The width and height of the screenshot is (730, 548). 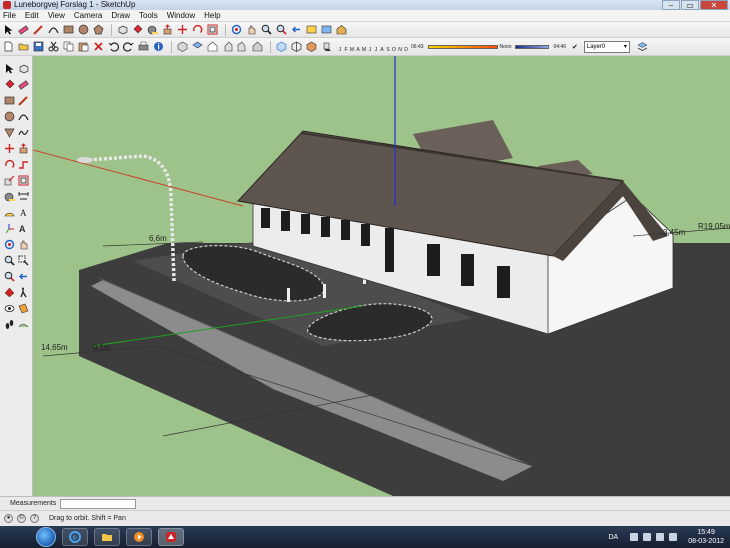 I want to click on taskbar-sketchup-icon, so click(x=171, y=537).